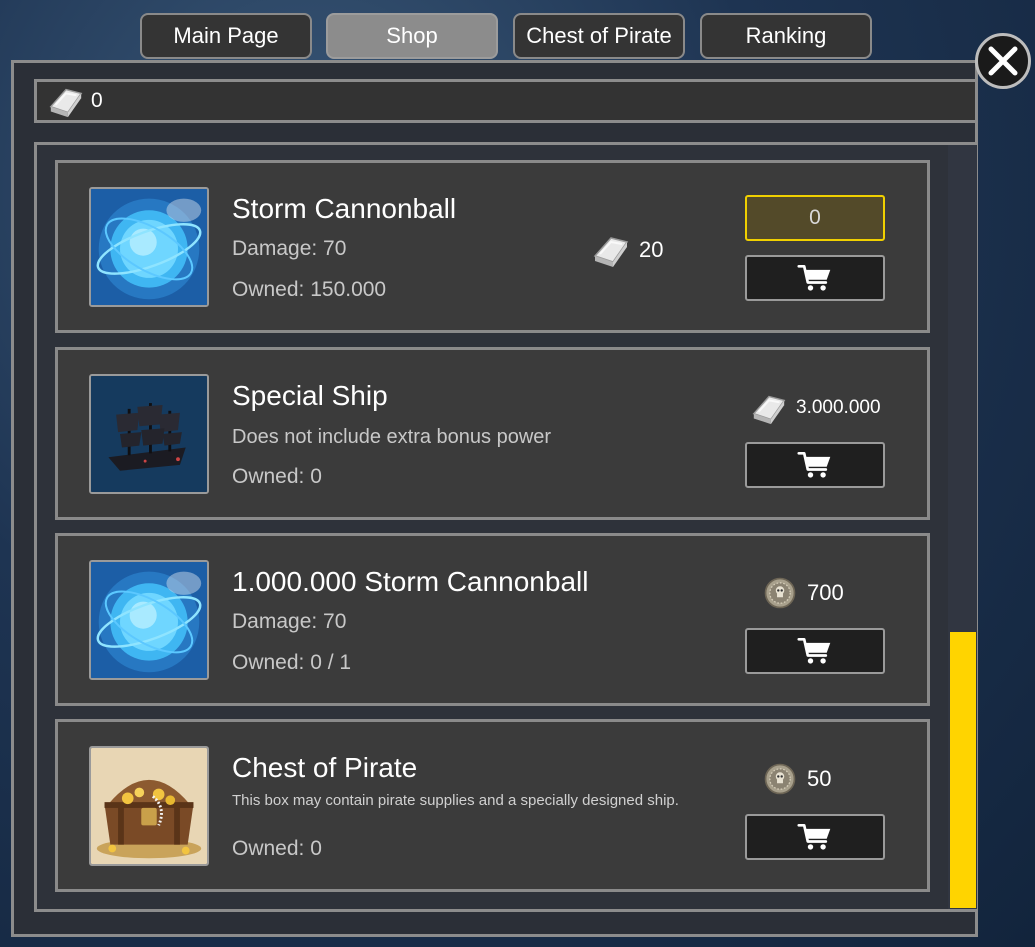  I want to click on item-price: 700, so click(803, 593).